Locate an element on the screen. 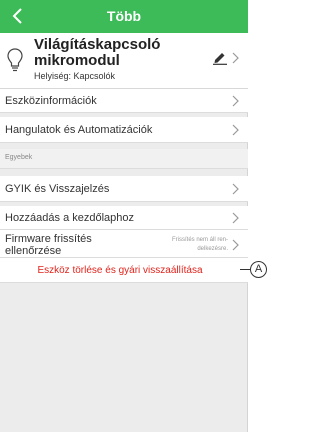 This screenshot has width=320, height=432. device-location: Helyiség: Kapcsolók is located at coordinates (75, 76).